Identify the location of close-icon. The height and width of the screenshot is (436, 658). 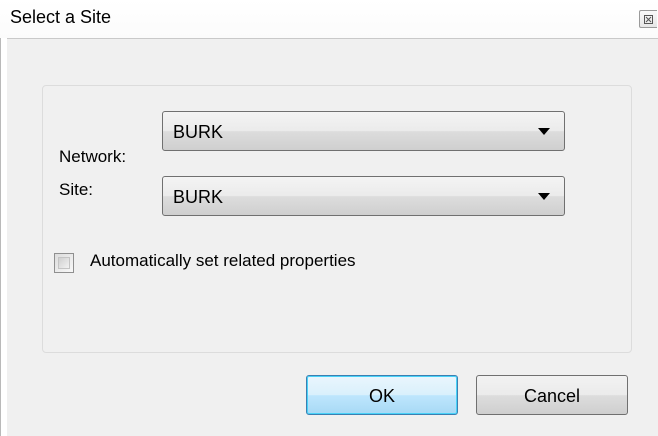
(648, 19).